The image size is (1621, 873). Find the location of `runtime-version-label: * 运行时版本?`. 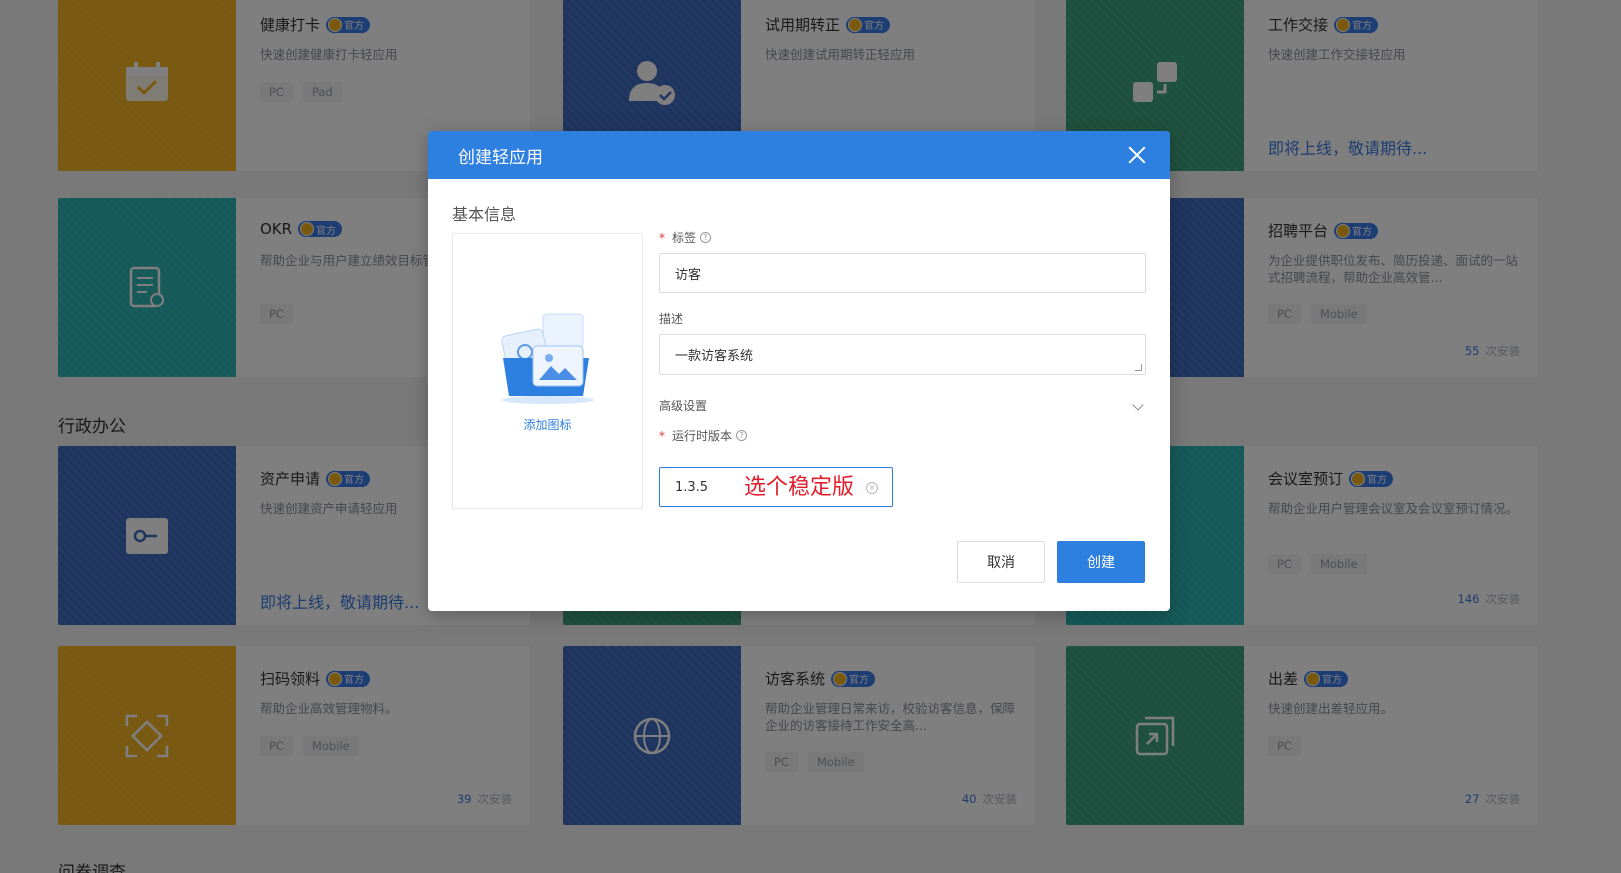

runtime-version-label: * 运行时版本? is located at coordinates (703, 435).